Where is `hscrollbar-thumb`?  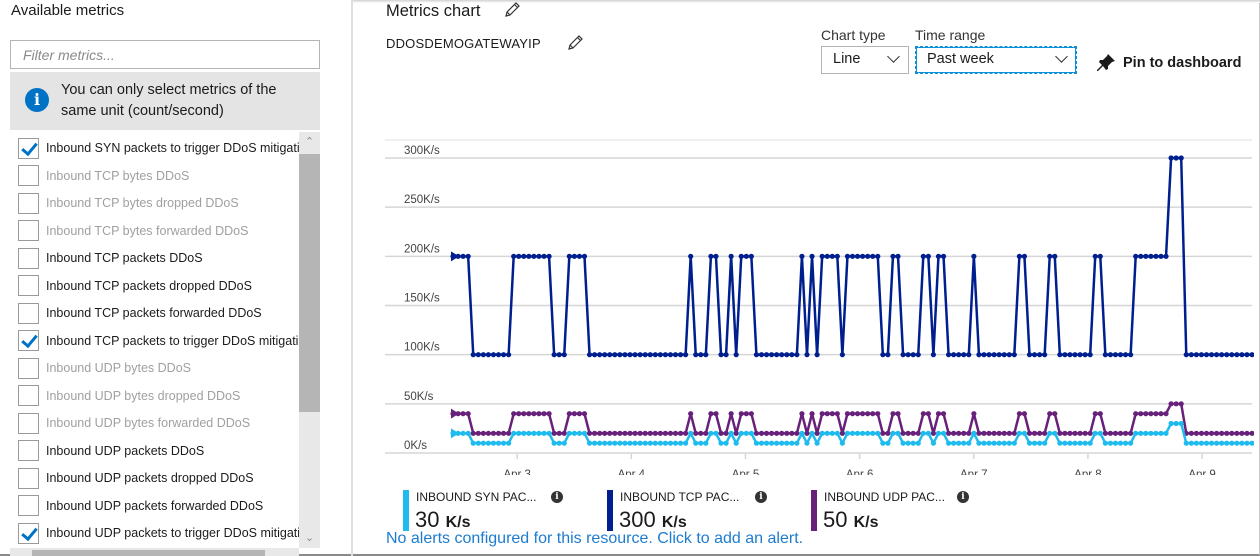 hscrollbar-thumb is located at coordinates (148, 553).